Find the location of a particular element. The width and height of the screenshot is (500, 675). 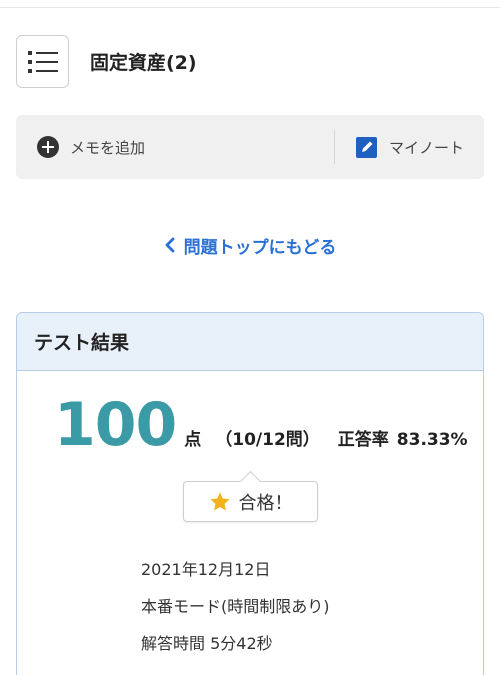

score-row: 100 点 （10/12問） 正答率 83.33% is located at coordinates (261, 425).